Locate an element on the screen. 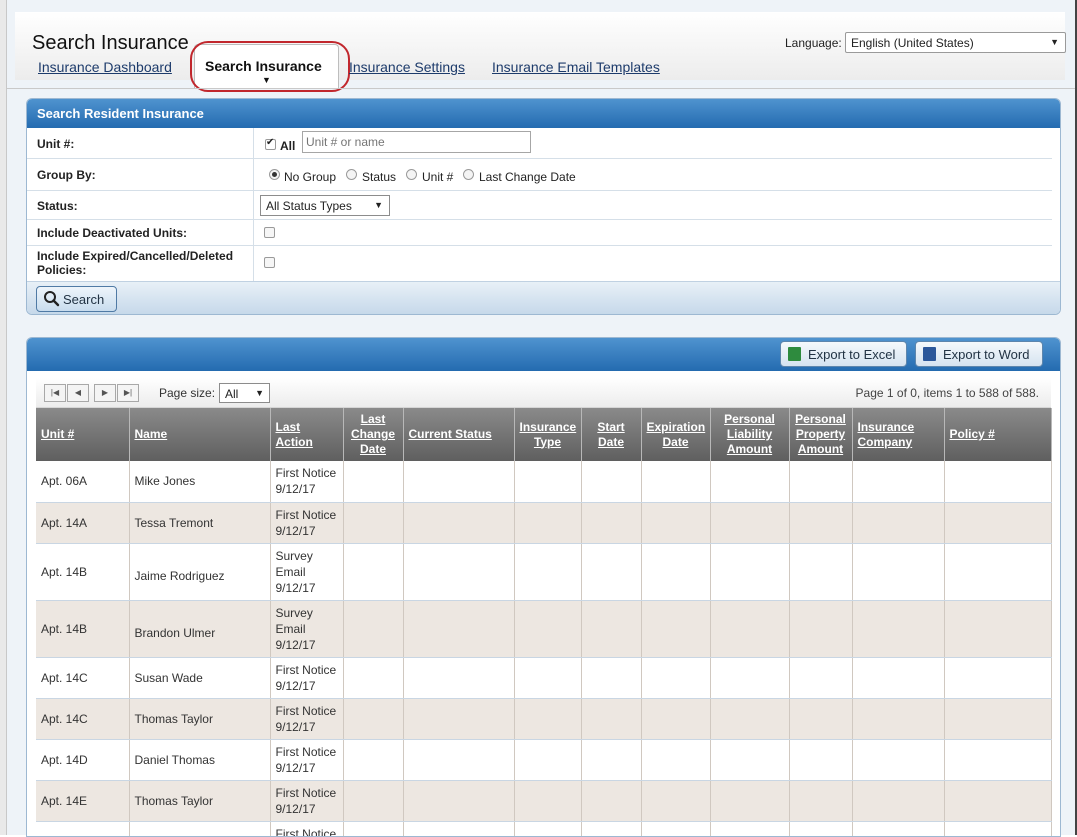 The image size is (1077, 837). column-header: Personal Liability Amount is located at coordinates (749, 434).